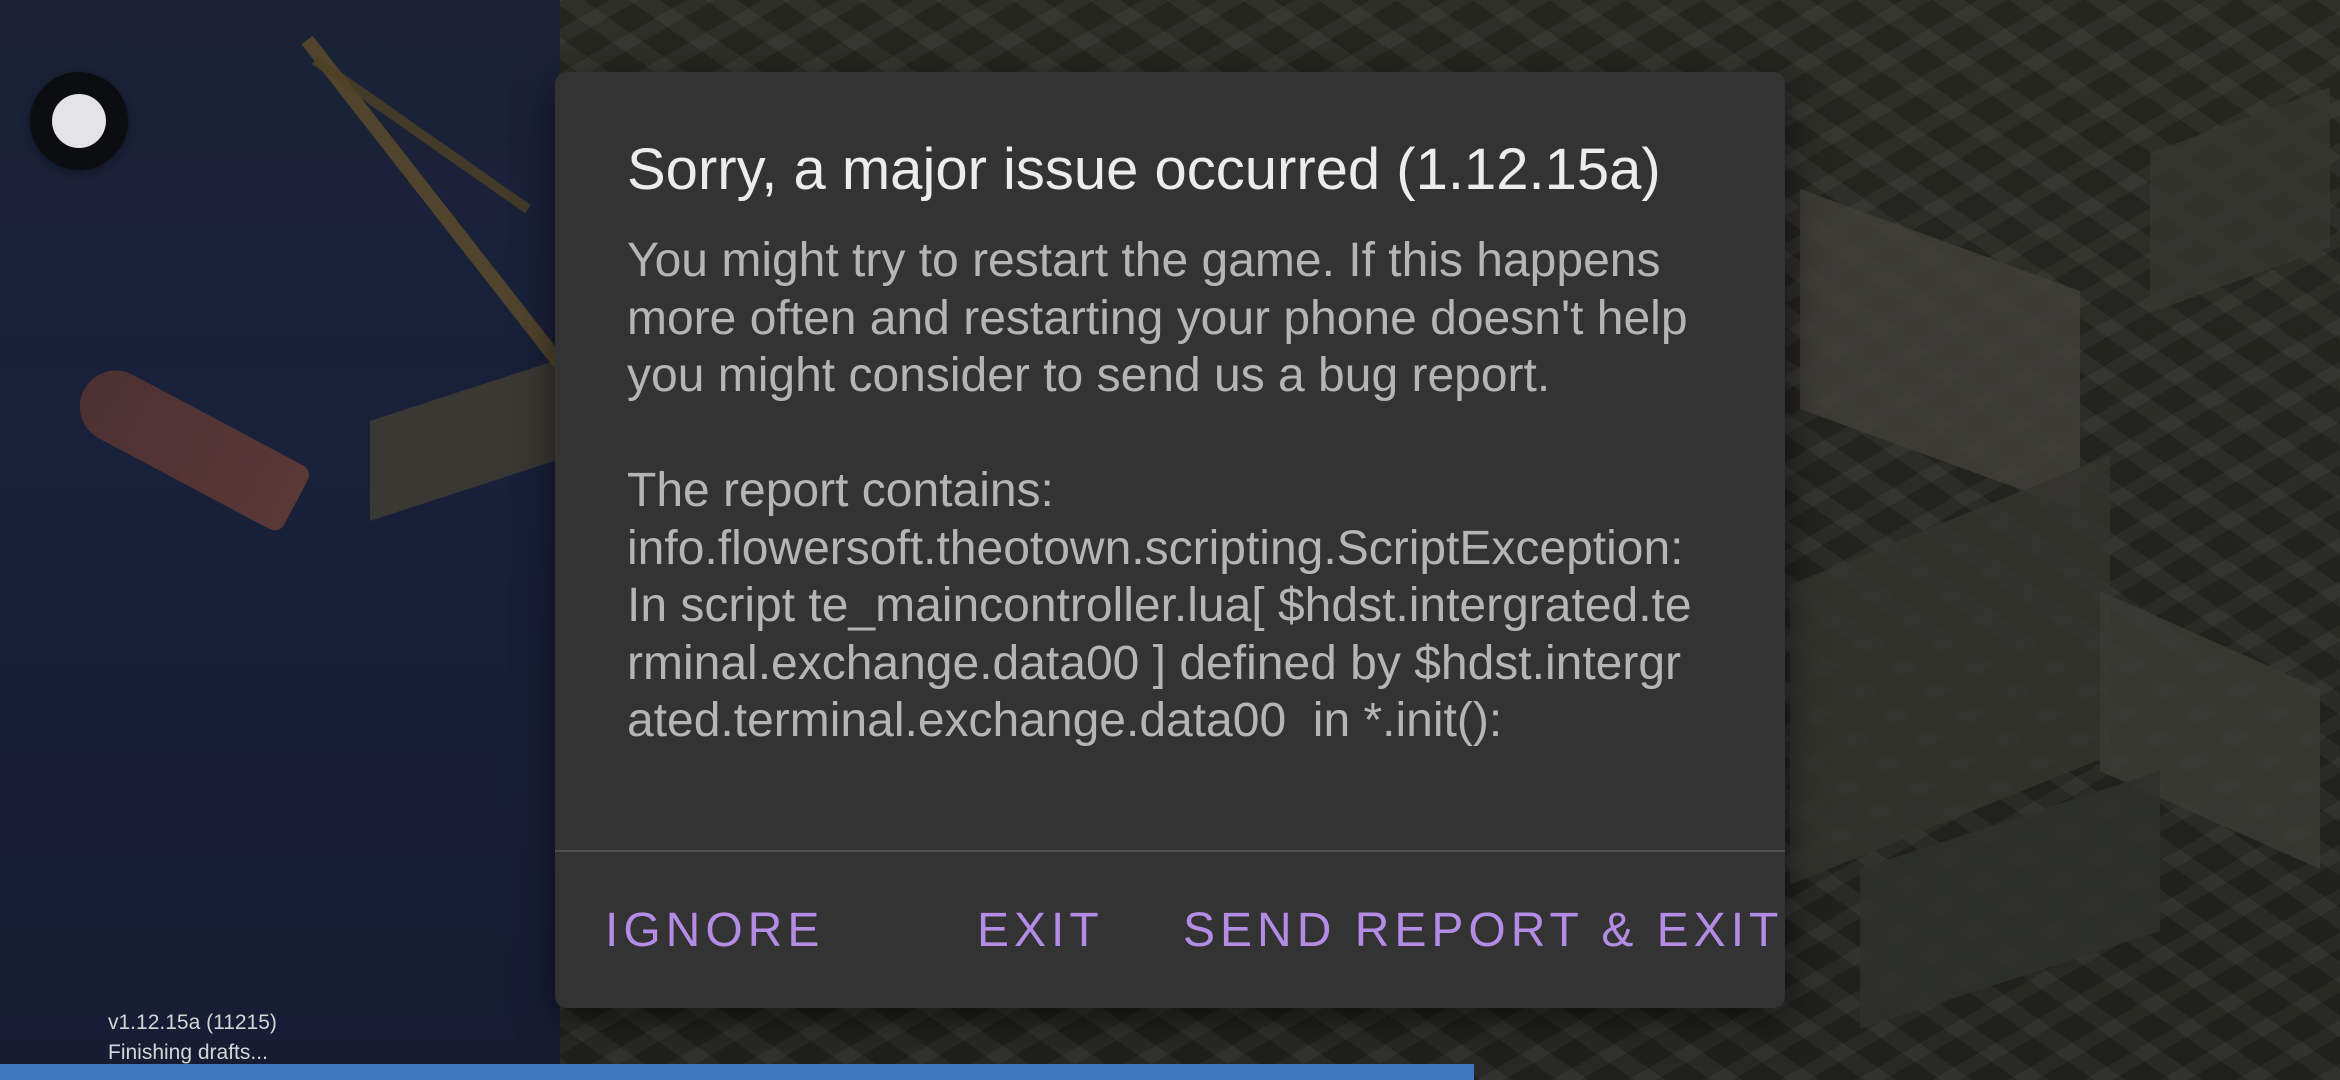 Image resolution: width=2340 pixels, height=1080 pixels. What do you see at coordinates (1170, 930) in the screenshot?
I see `dialog-actions: IGNORE EXIT SEND REPORT & EXIT` at bounding box center [1170, 930].